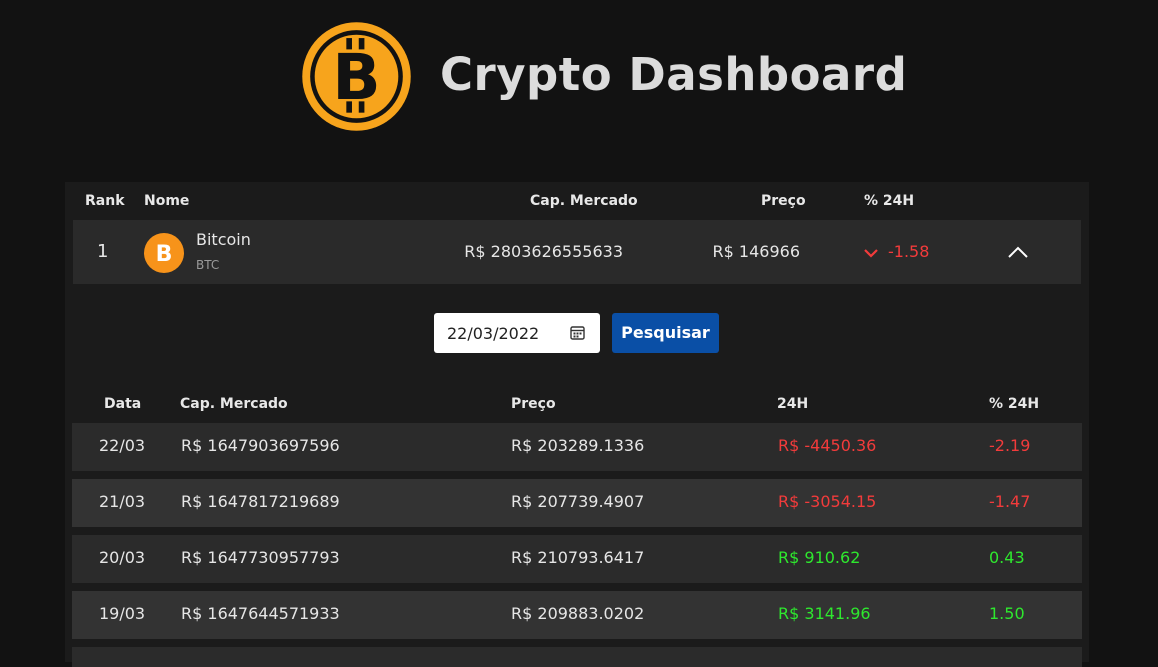 The height and width of the screenshot is (667, 1158). I want to click on row-24h: R$ -4450.36, so click(827, 445).